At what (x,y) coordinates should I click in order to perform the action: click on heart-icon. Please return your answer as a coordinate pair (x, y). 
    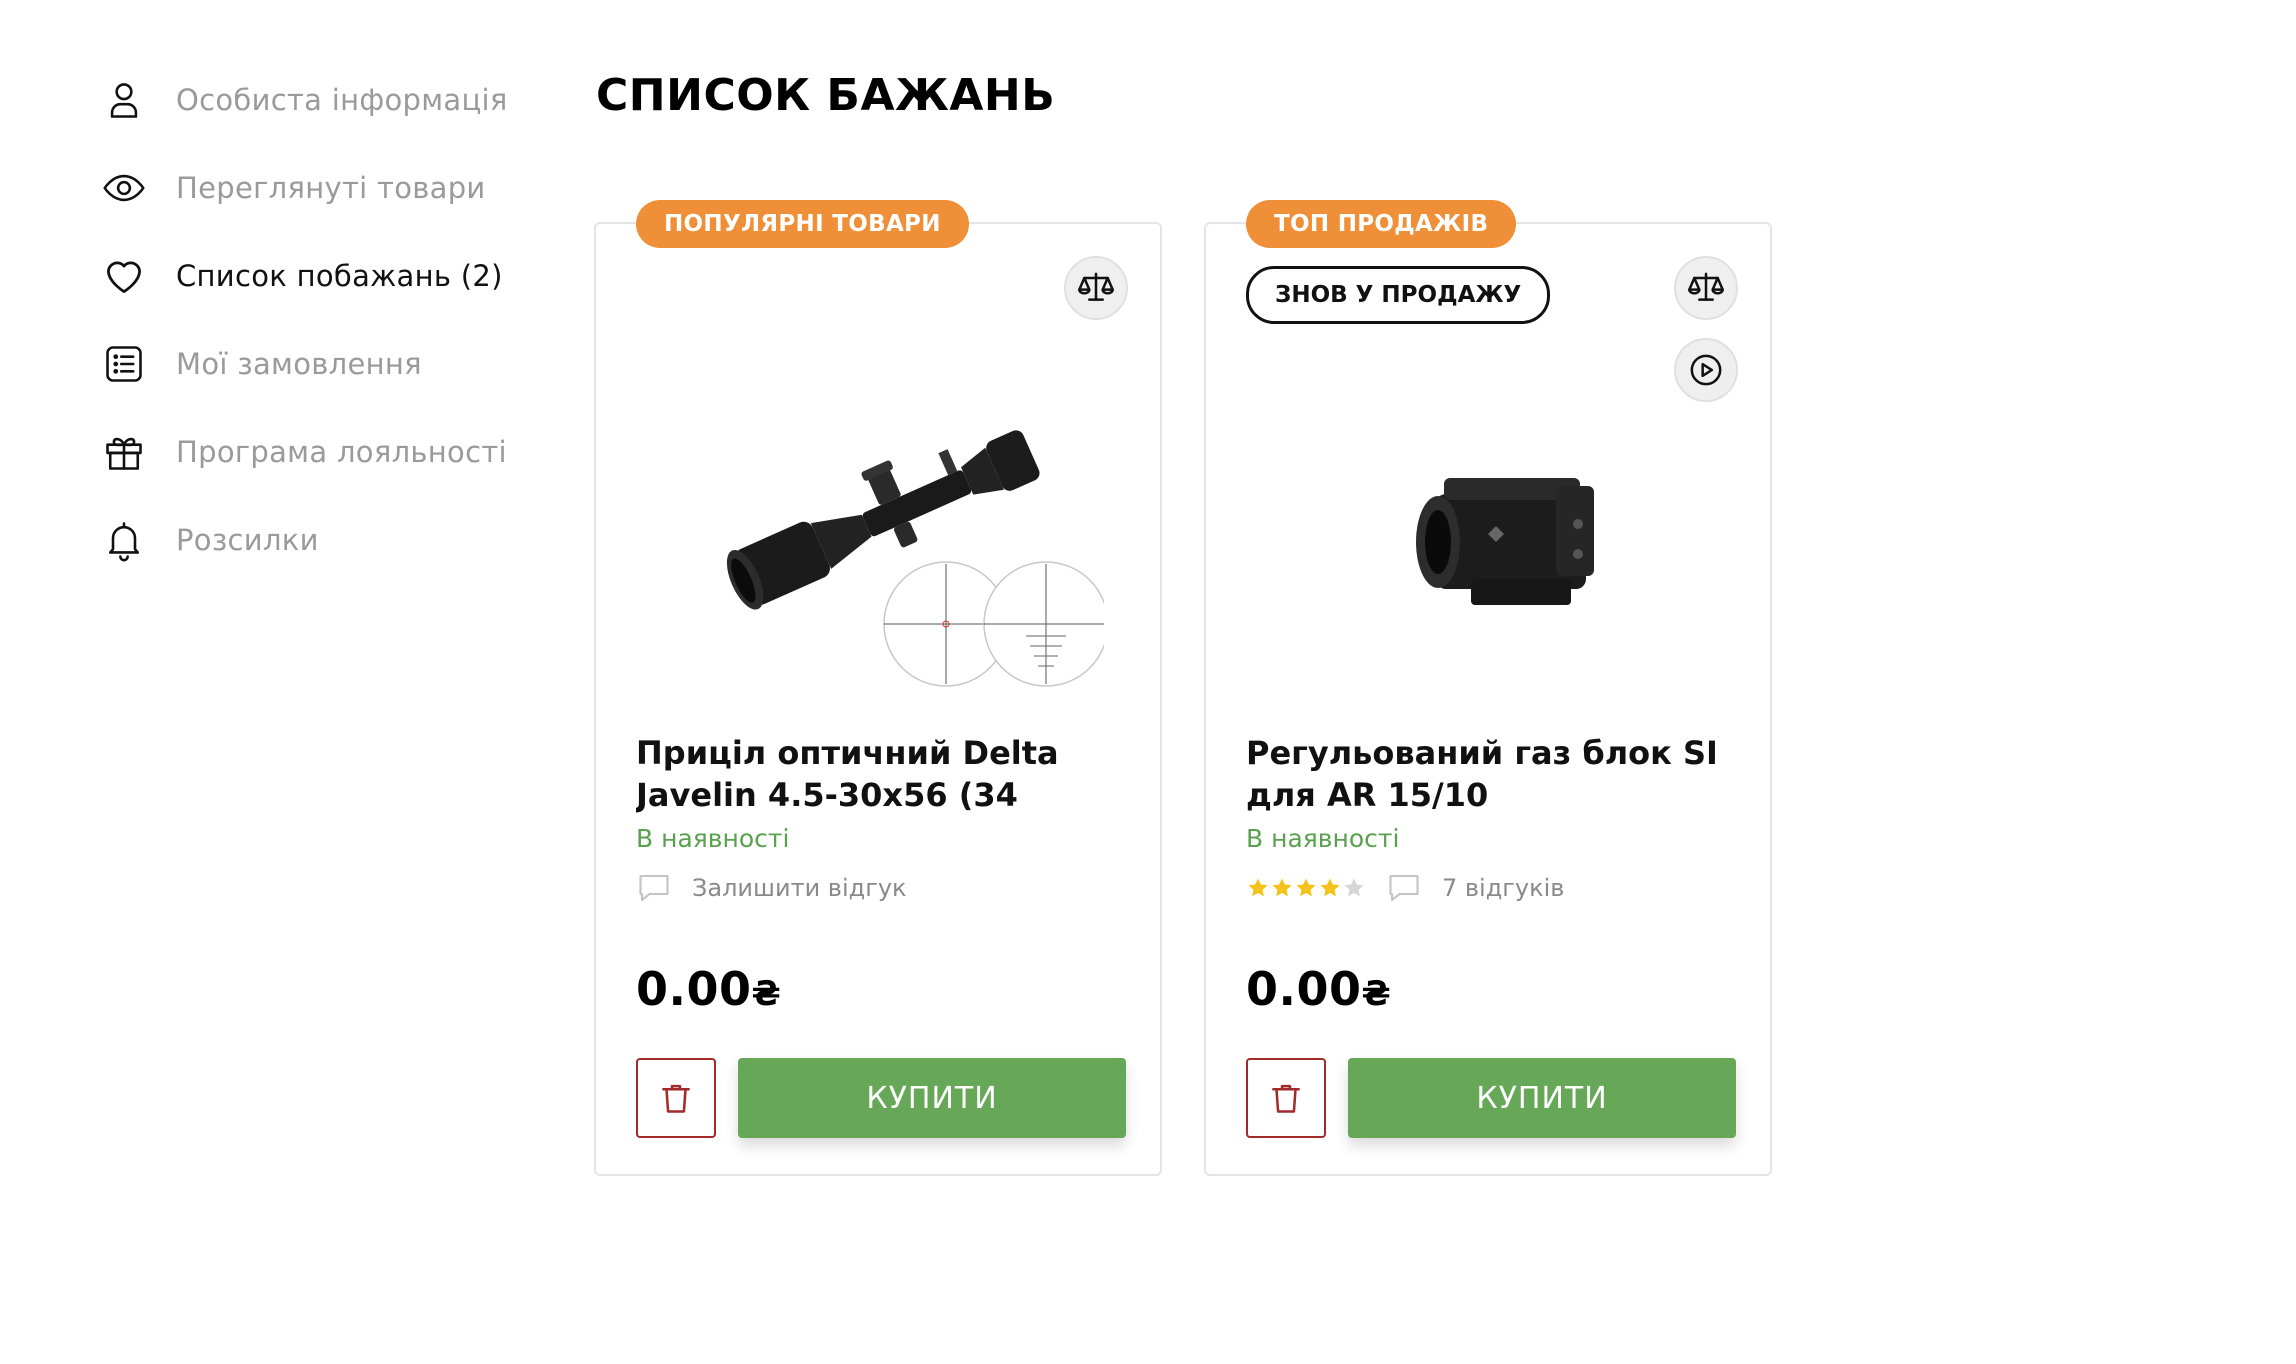
    Looking at the image, I should click on (124, 276).